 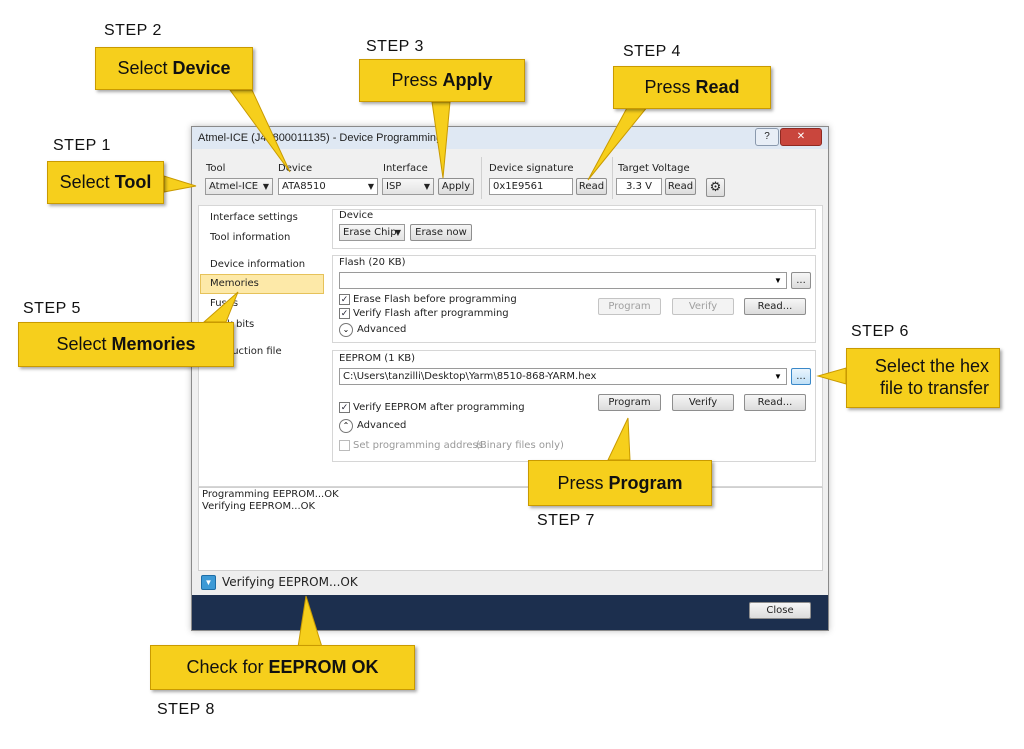 I want to click on callout-press-read: Press Read, so click(x=692, y=87).